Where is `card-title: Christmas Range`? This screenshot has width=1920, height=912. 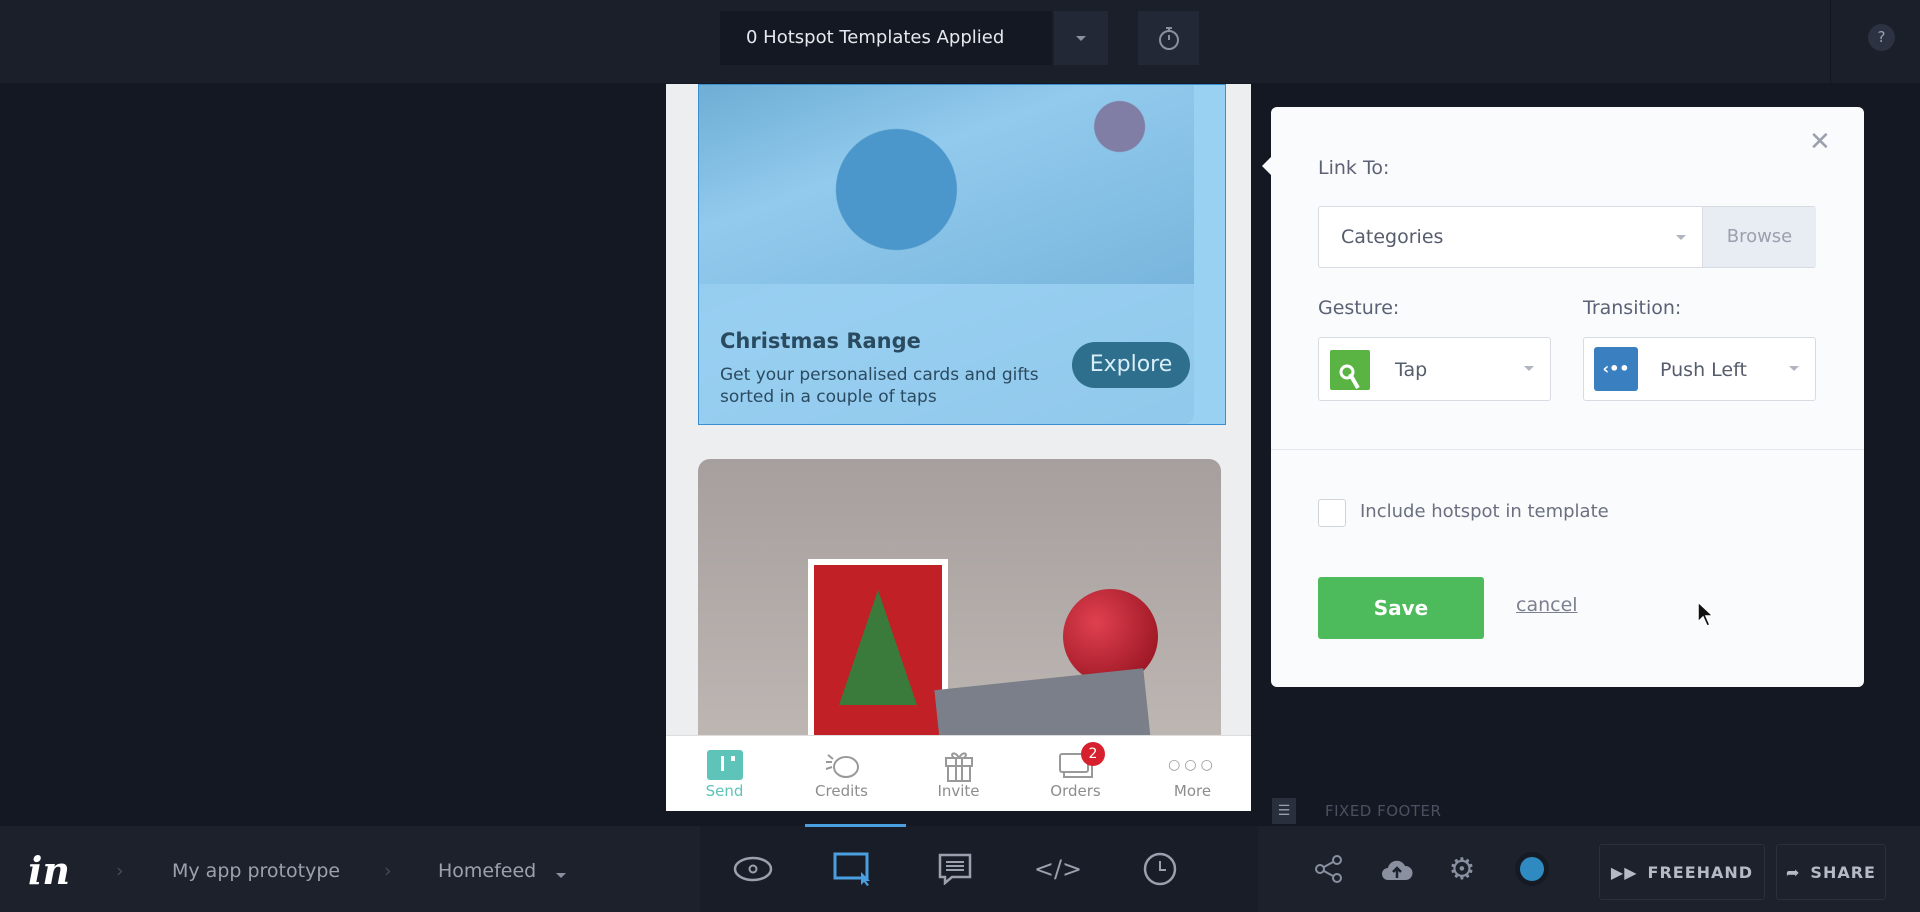 card-title: Christmas Range is located at coordinates (820, 341).